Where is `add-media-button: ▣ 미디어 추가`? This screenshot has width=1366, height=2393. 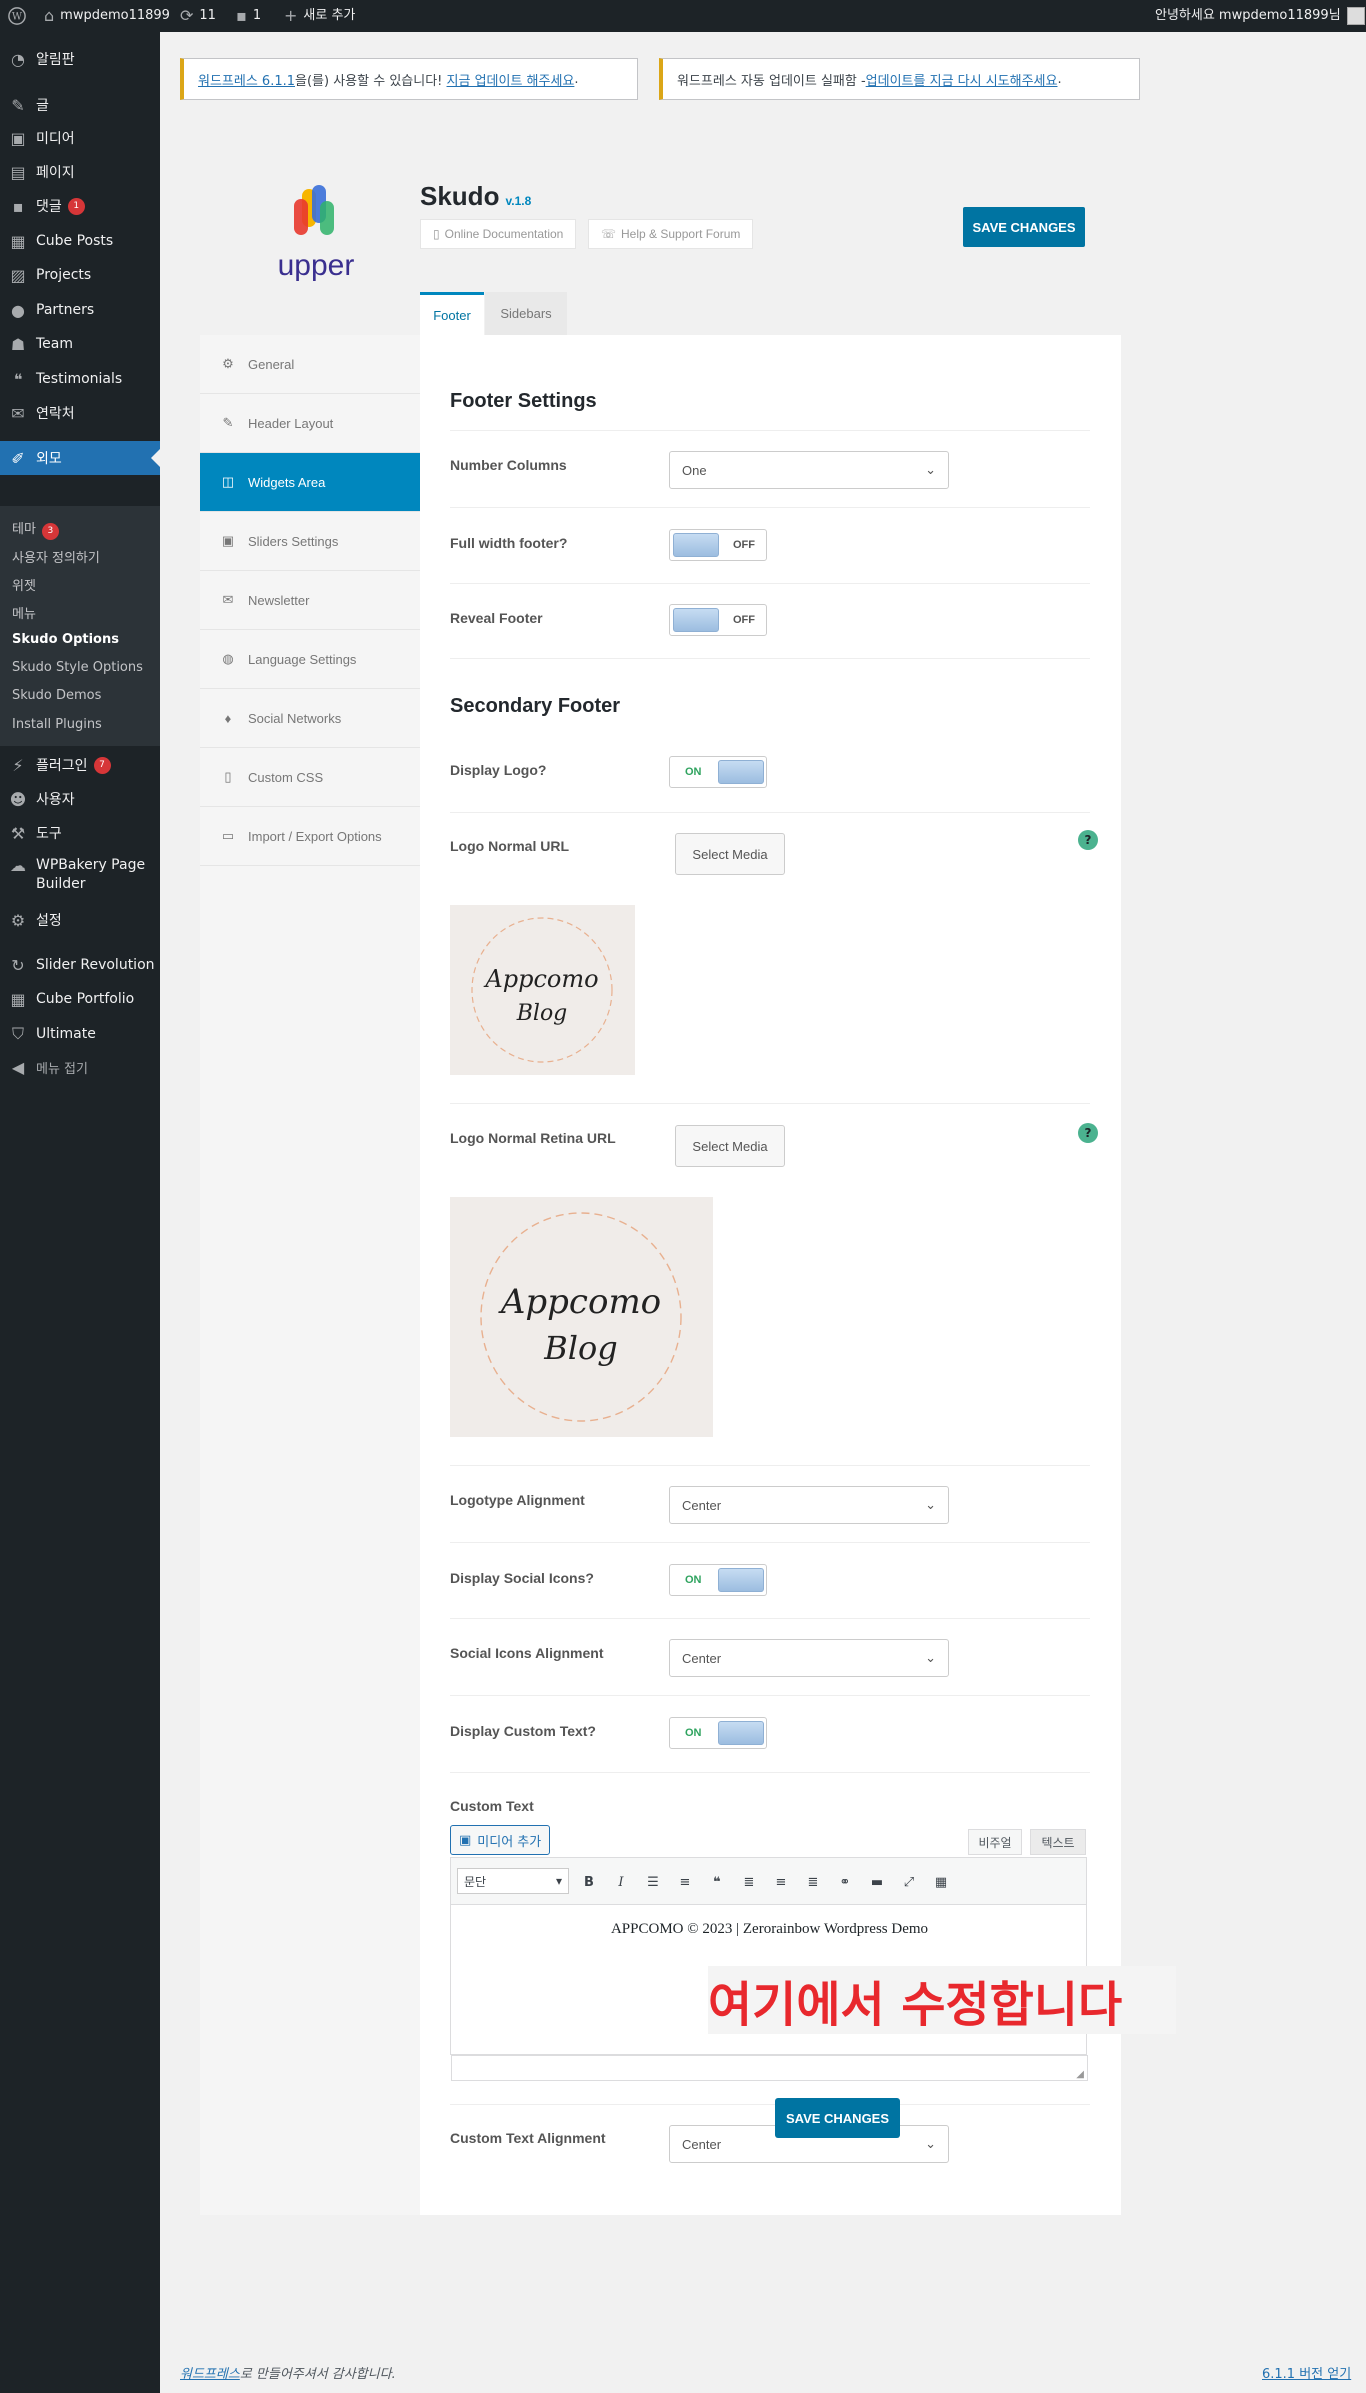
add-media-button: ▣ 미디어 추가 is located at coordinates (500, 1840).